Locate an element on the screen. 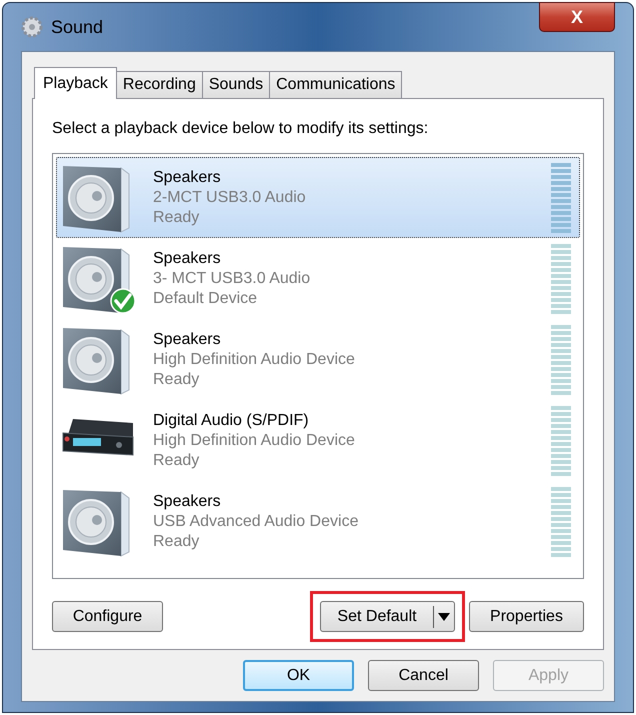 The height and width of the screenshot is (715, 636). tab: Communications is located at coordinates (336, 84).